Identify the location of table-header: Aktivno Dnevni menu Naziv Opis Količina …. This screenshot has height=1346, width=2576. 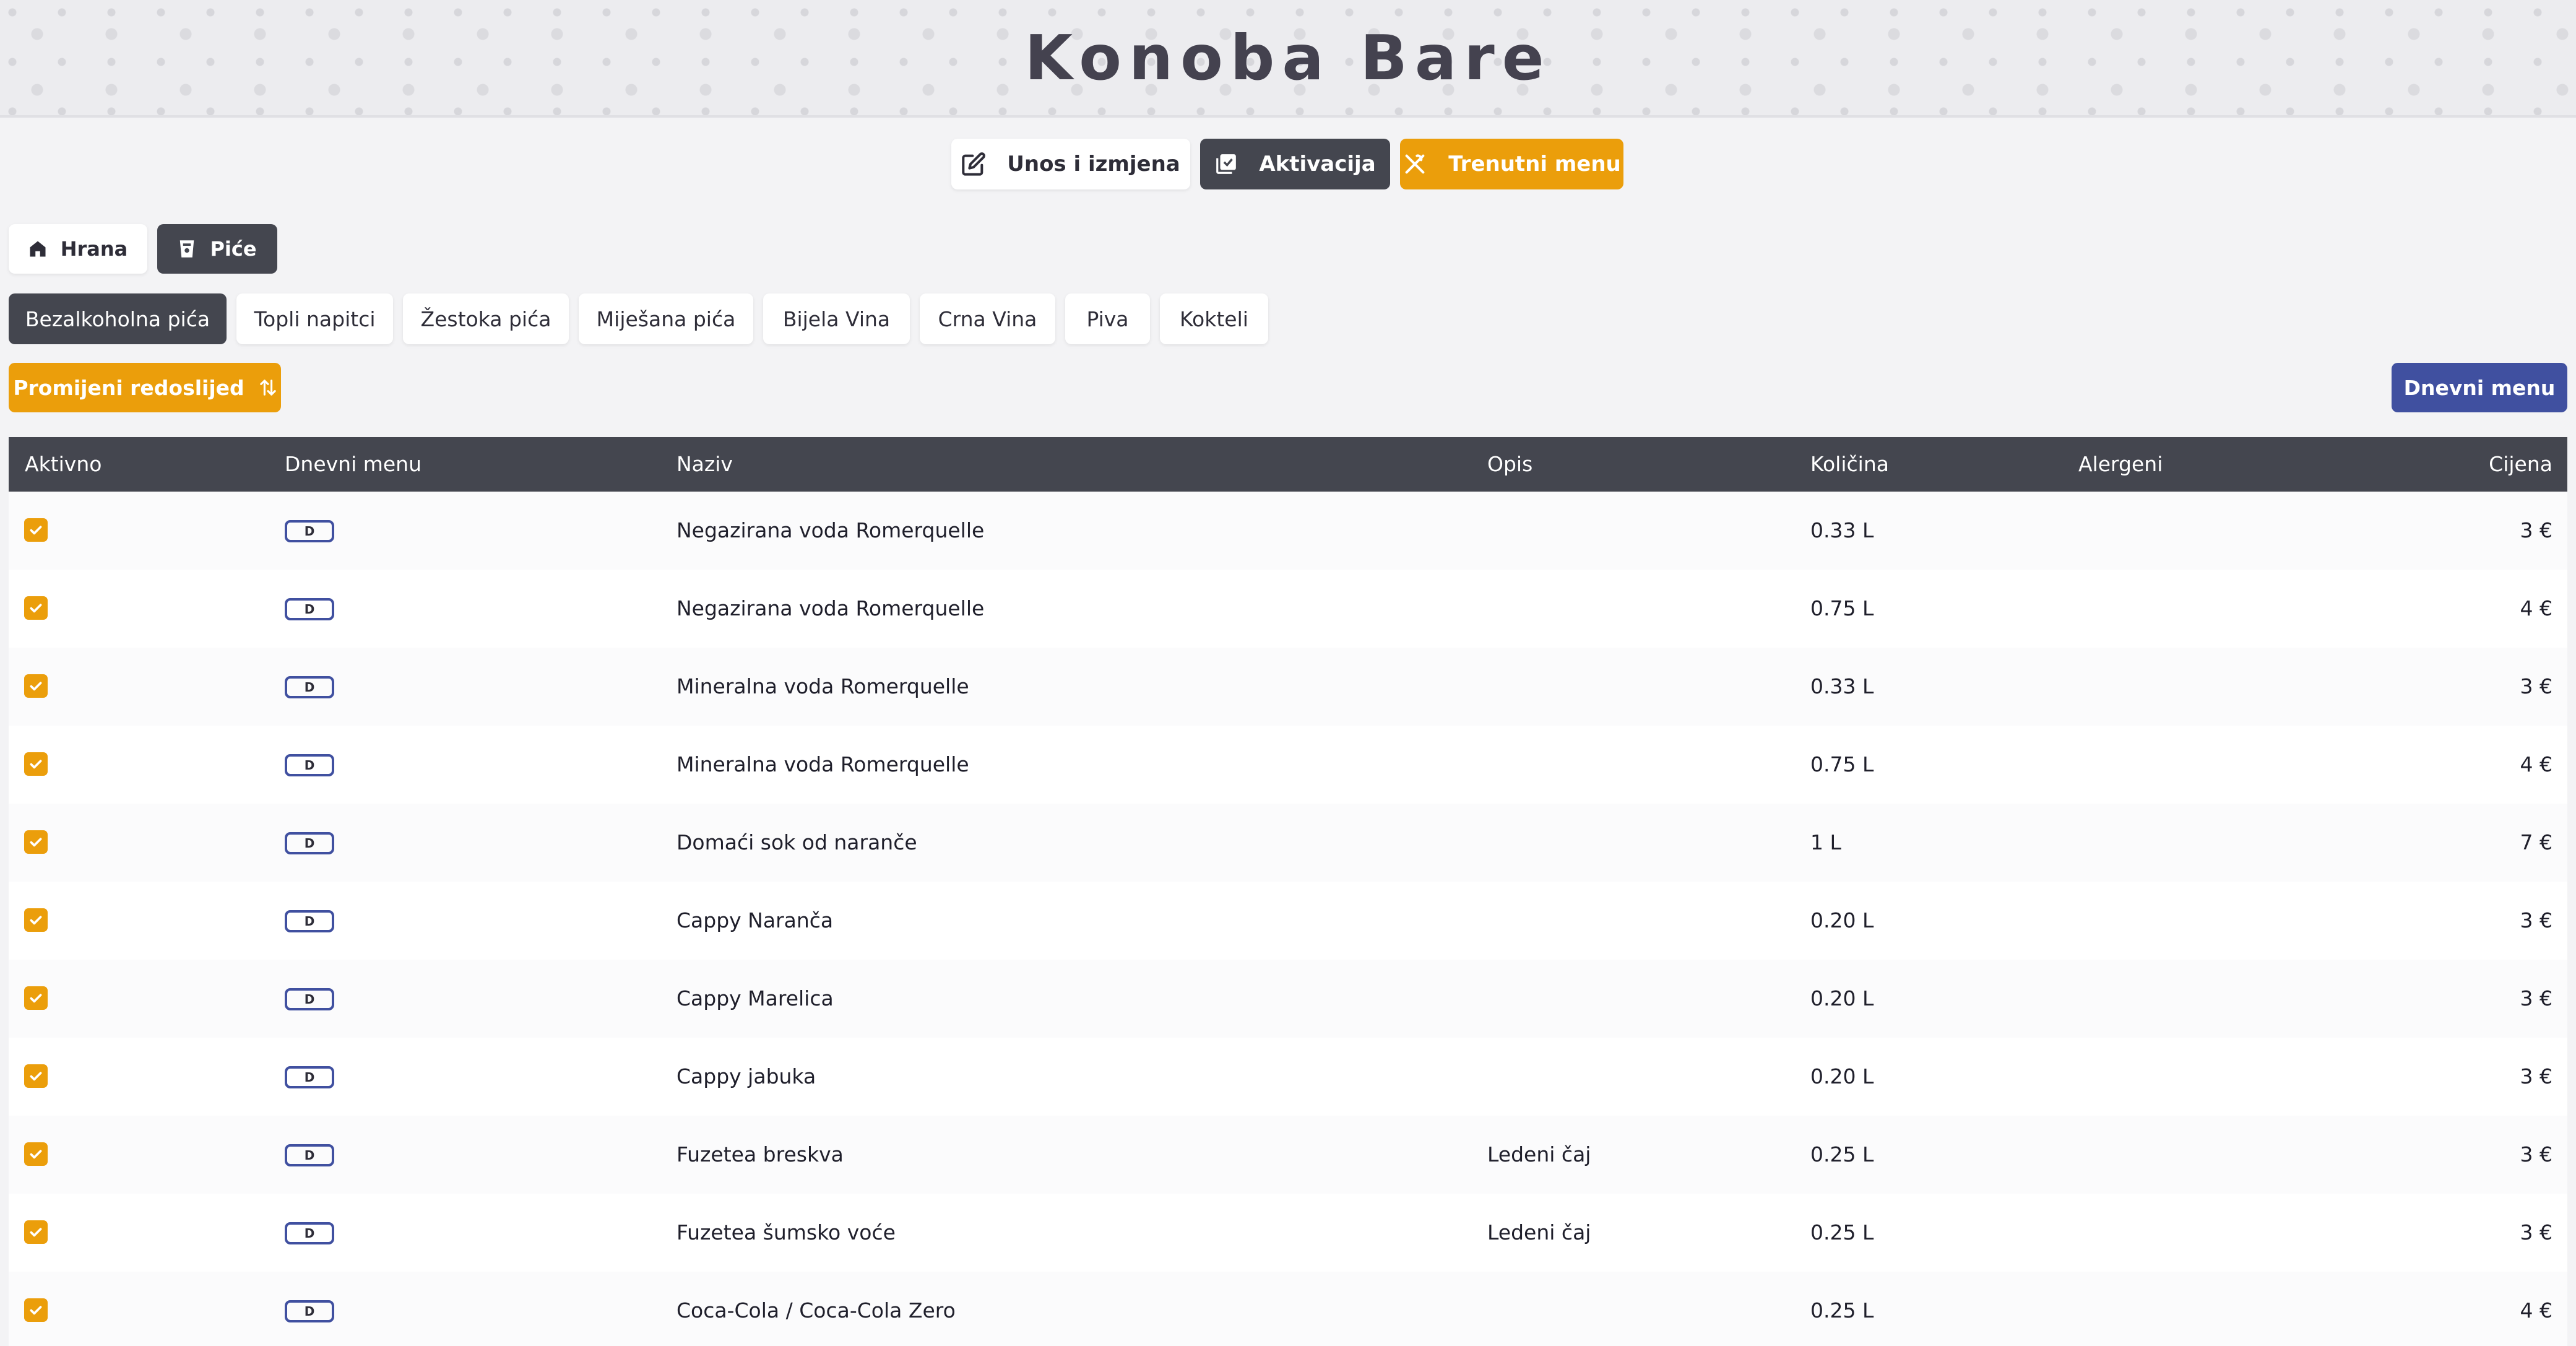
(1288, 465).